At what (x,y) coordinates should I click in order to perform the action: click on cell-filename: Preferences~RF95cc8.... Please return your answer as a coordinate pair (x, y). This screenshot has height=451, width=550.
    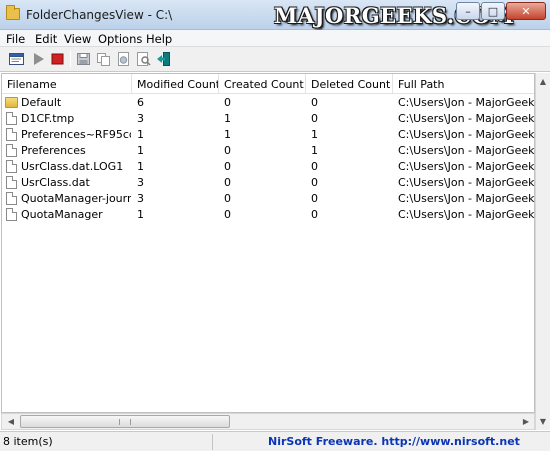
    Looking at the image, I should click on (76, 134).